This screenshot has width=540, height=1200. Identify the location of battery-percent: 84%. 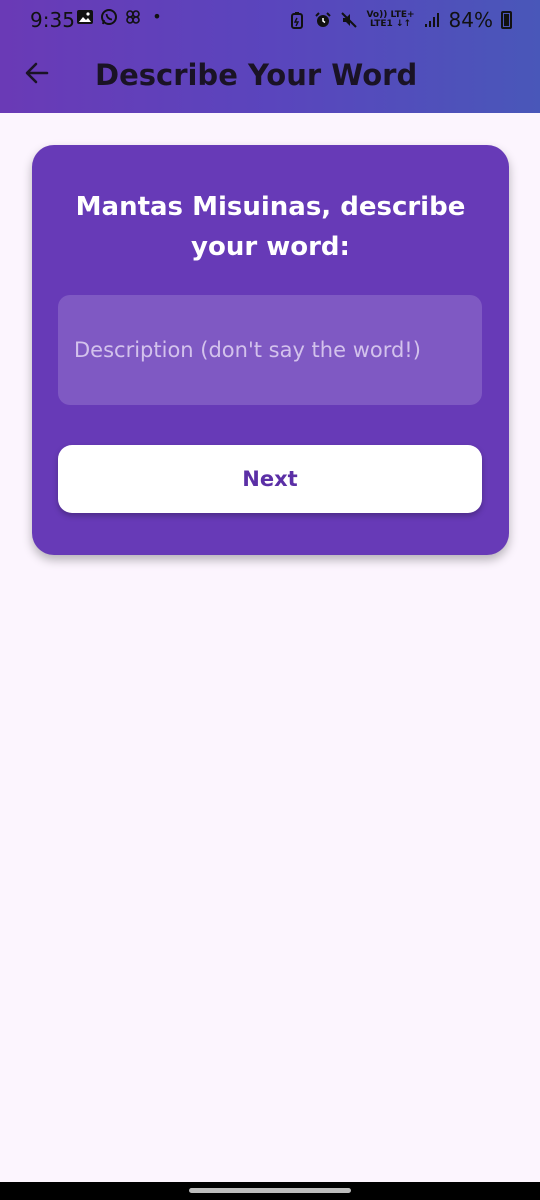
(470, 20).